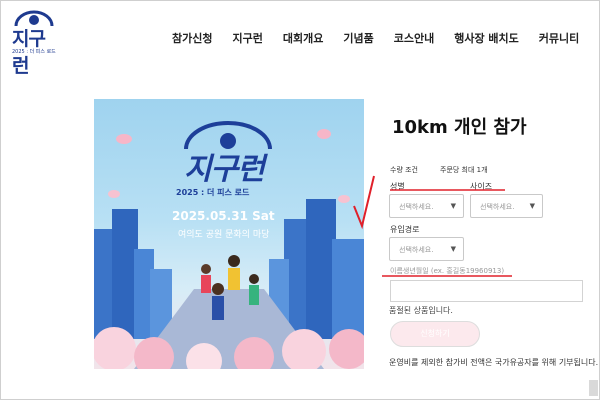  Describe the element at coordinates (593, 388) in the screenshot. I see `scrollbar-thumb` at that location.